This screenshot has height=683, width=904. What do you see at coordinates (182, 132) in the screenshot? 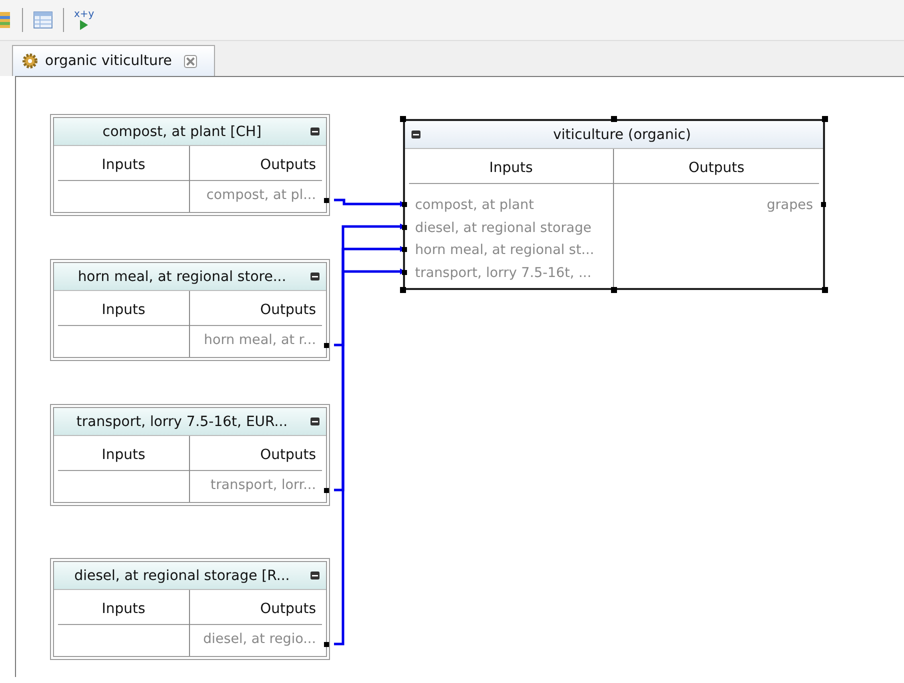
I see `node-title: compost, at plant [CH]` at bounding box center [182, 132].